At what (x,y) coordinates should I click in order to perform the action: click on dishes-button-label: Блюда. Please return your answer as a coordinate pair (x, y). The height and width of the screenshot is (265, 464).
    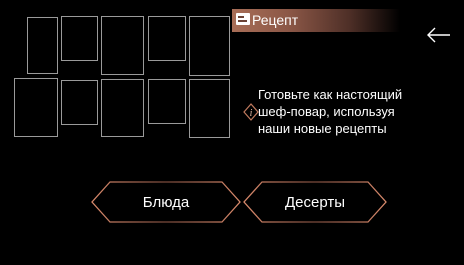
    Looking at the image, I should click on (166, 202).